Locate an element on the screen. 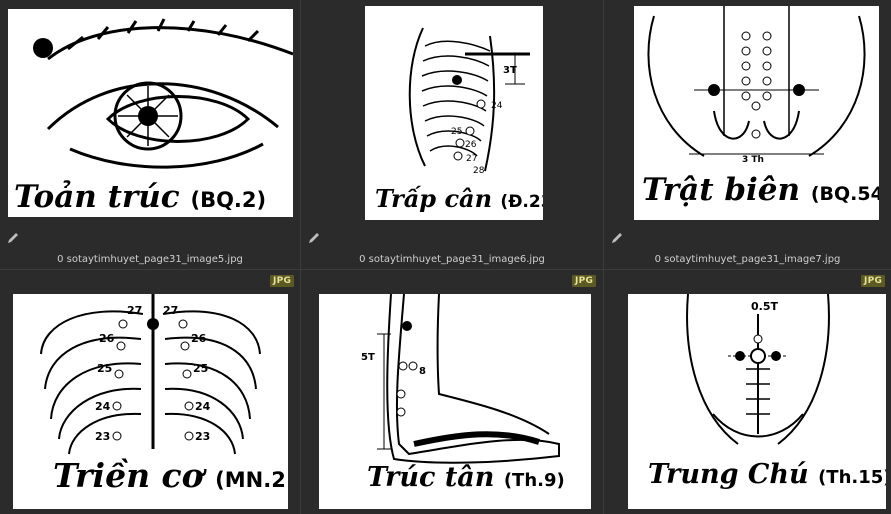 This screenshot has height=514, width=891. thumbnail-image: 0.5T Trung Chú (Th.15) is located at coordinates (757, 401).